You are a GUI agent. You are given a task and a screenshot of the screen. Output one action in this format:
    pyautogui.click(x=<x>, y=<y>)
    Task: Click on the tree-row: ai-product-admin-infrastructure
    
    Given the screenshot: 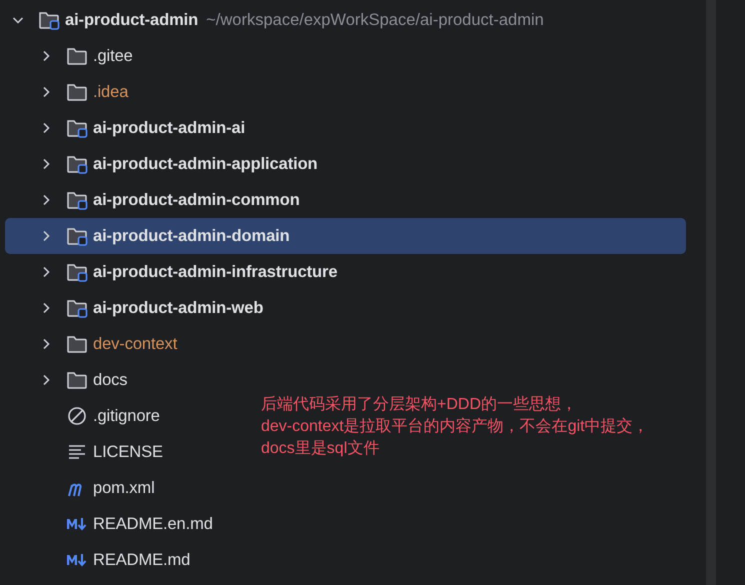 What is the action you would take?
    pyautogui.click(x=174, y=272)
    